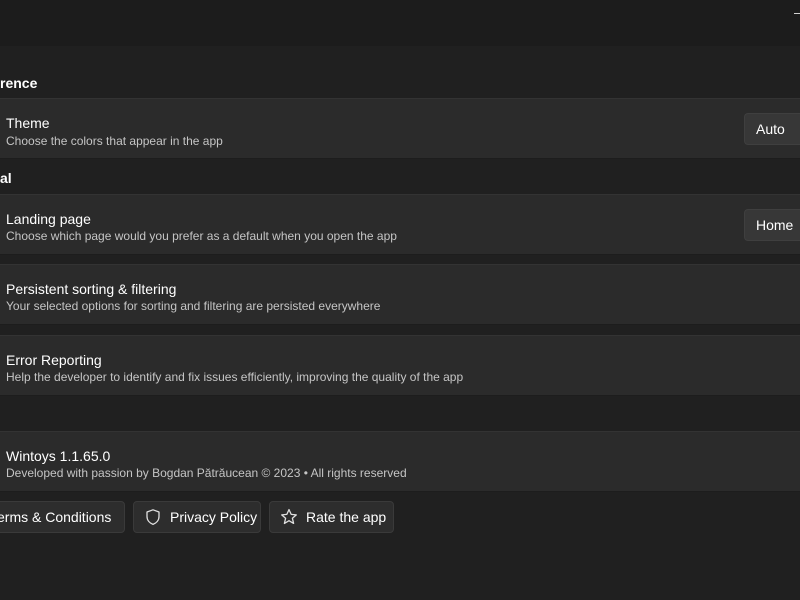 Image resolution: width=800 pixels, height=600 pixels. What do you see at coordinates (153, 517) in the screenshot?
I see `shield-icon` at bounding box center [153, 517].